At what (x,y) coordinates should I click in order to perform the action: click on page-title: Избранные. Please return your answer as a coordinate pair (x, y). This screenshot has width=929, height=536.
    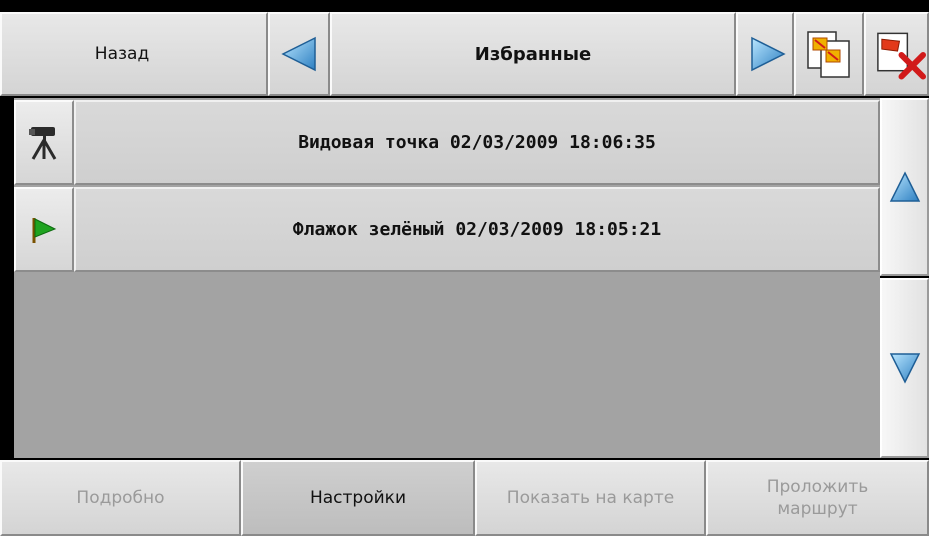
    Looking at the image, I should click on (533, 54).